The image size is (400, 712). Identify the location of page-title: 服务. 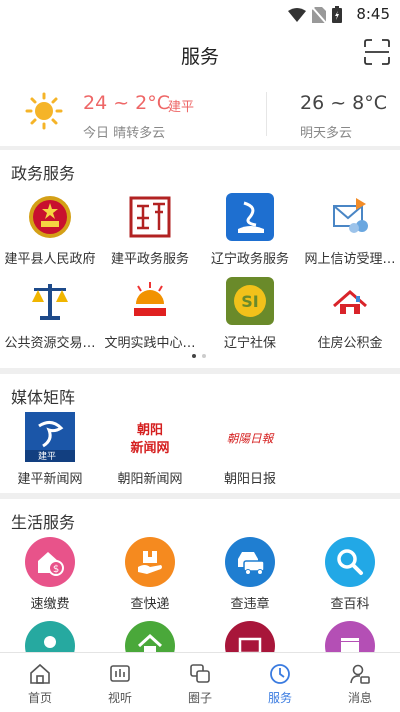
(199, 57).